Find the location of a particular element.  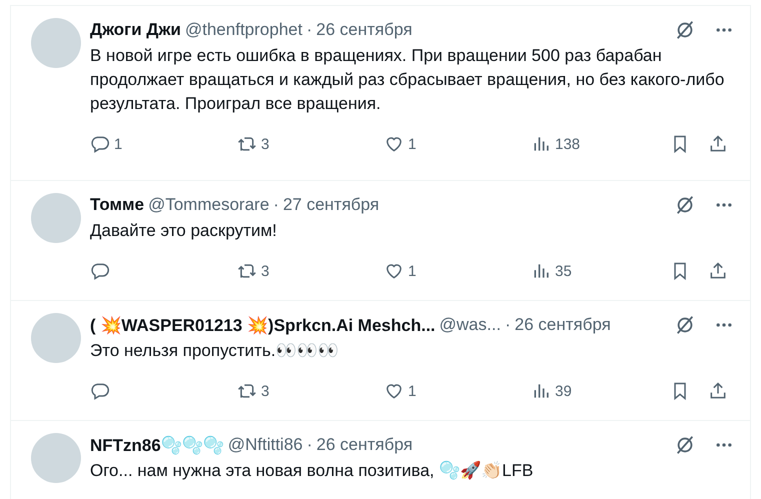

user-handle: @Tommesorare is located at coordinates (209, 205).